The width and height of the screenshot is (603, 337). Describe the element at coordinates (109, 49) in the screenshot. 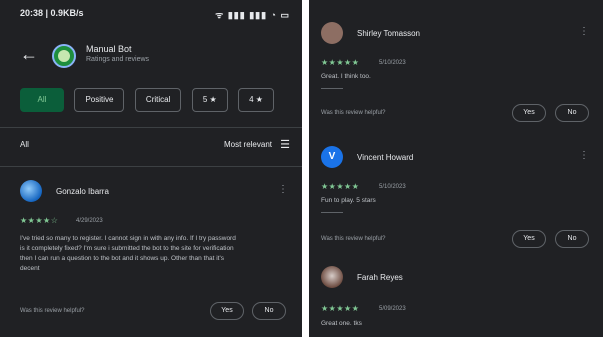

I see `app-name: Manual Bot` at that location.